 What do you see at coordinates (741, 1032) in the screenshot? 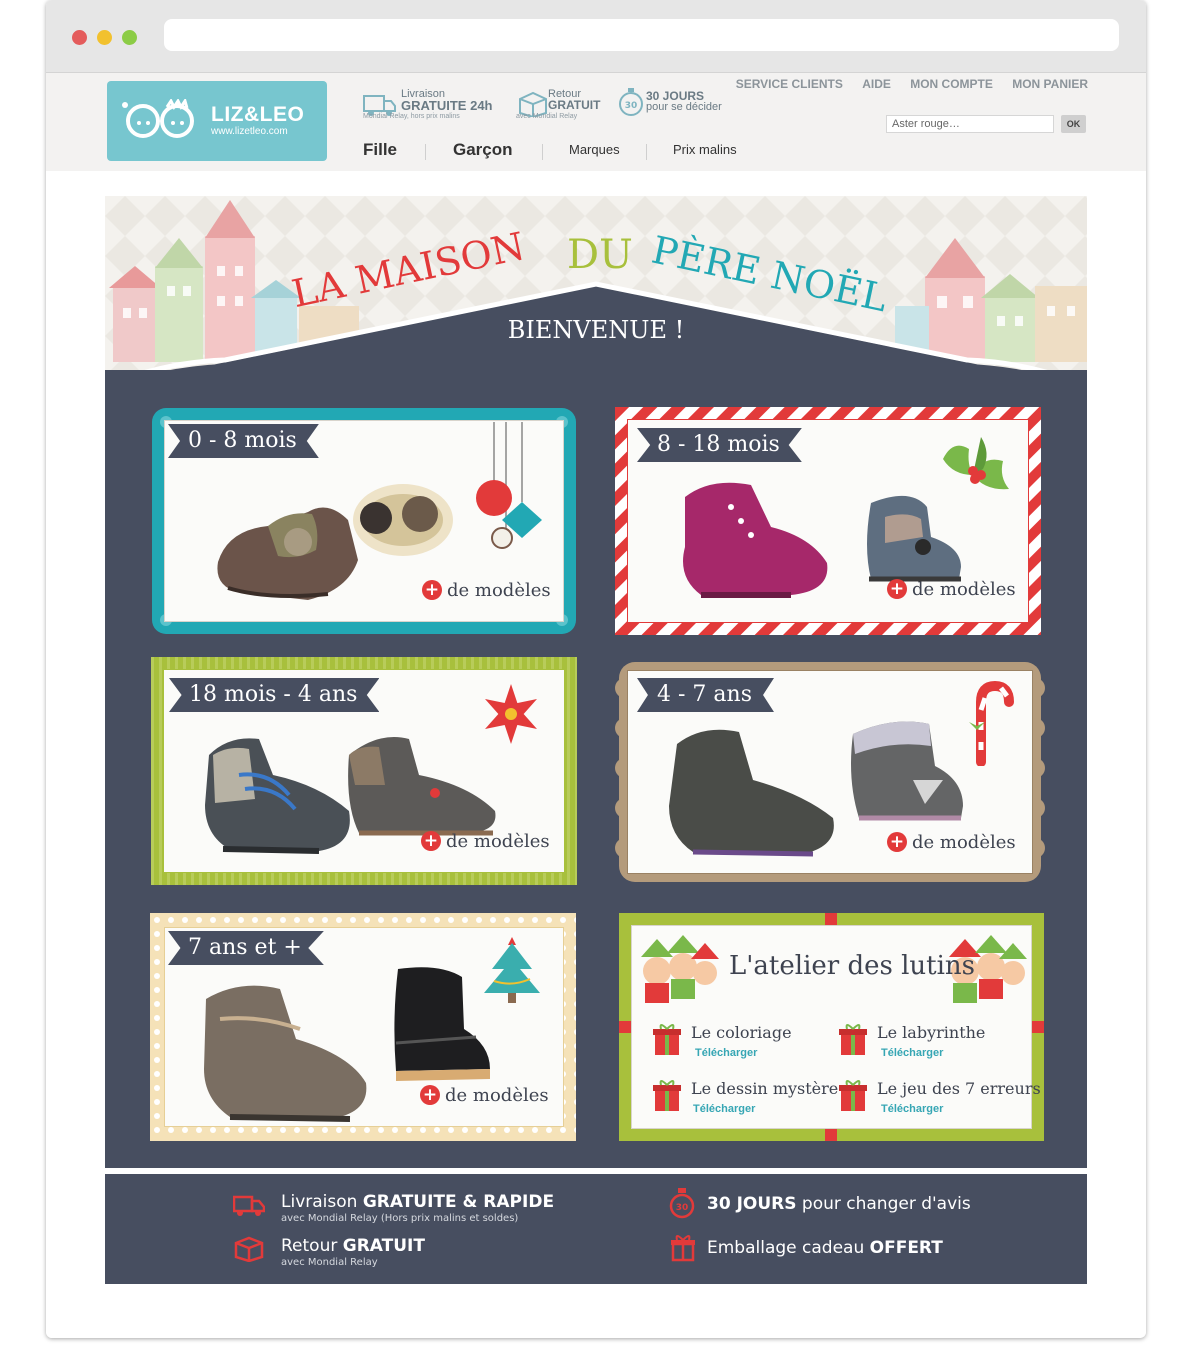
I see `activity-title: Le coloriage` at bounding box center [741, 1032].